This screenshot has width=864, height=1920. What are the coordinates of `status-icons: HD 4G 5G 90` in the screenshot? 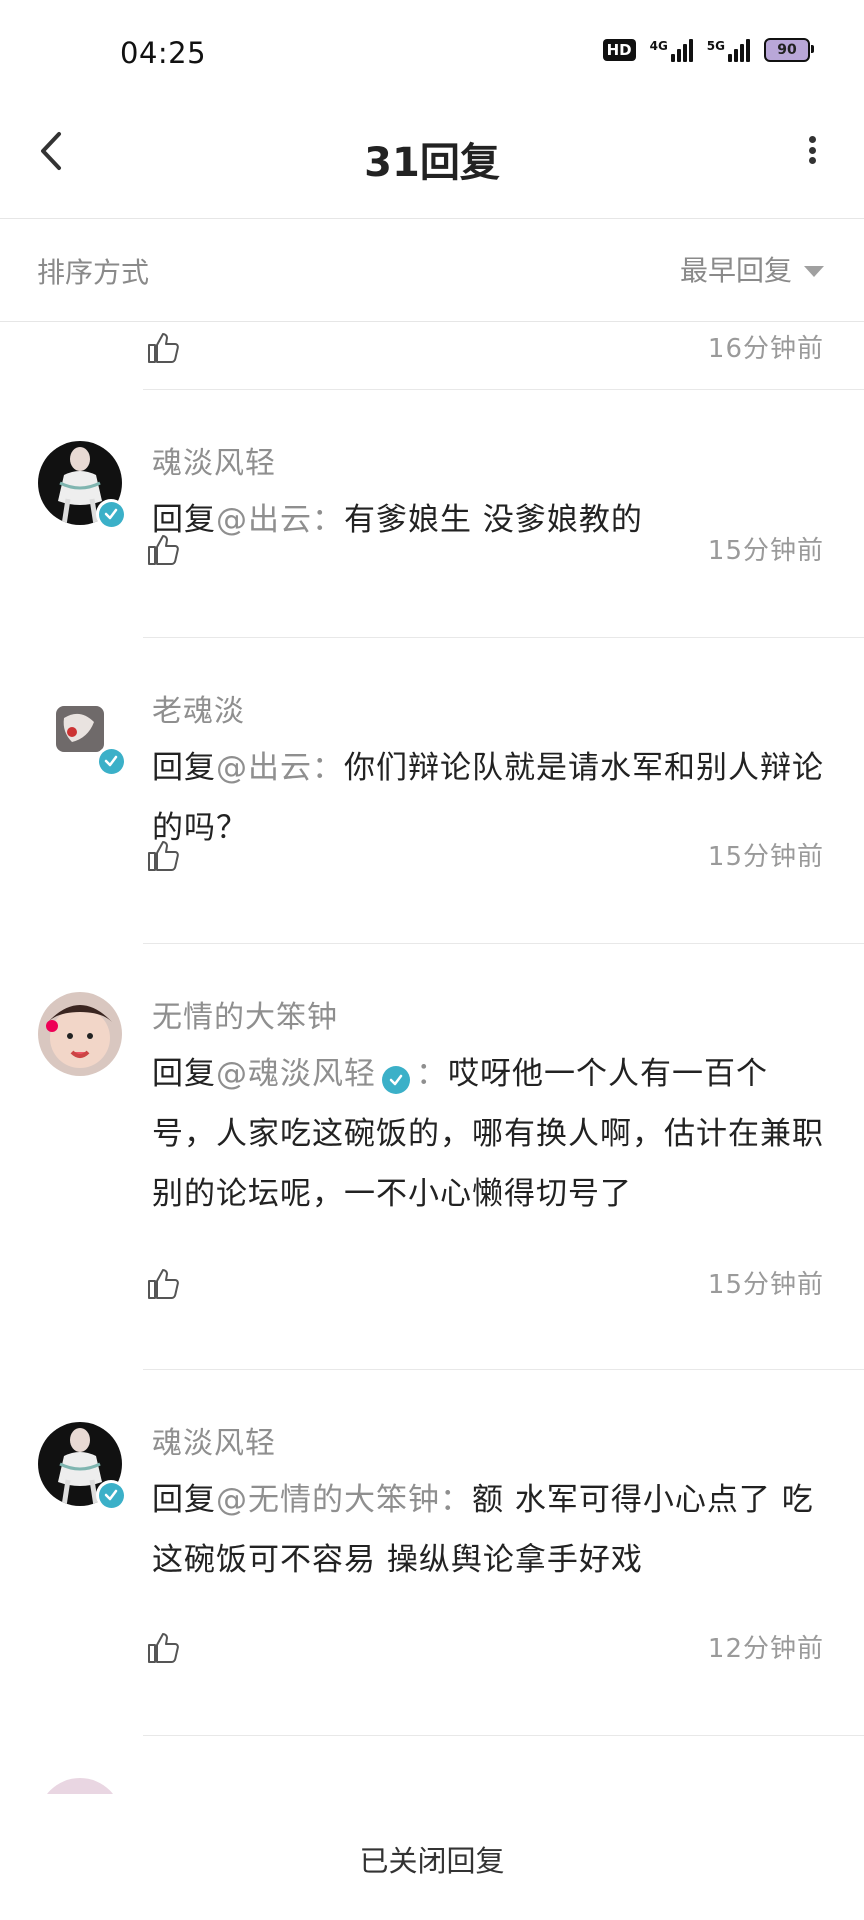 It's located at (708, 50).